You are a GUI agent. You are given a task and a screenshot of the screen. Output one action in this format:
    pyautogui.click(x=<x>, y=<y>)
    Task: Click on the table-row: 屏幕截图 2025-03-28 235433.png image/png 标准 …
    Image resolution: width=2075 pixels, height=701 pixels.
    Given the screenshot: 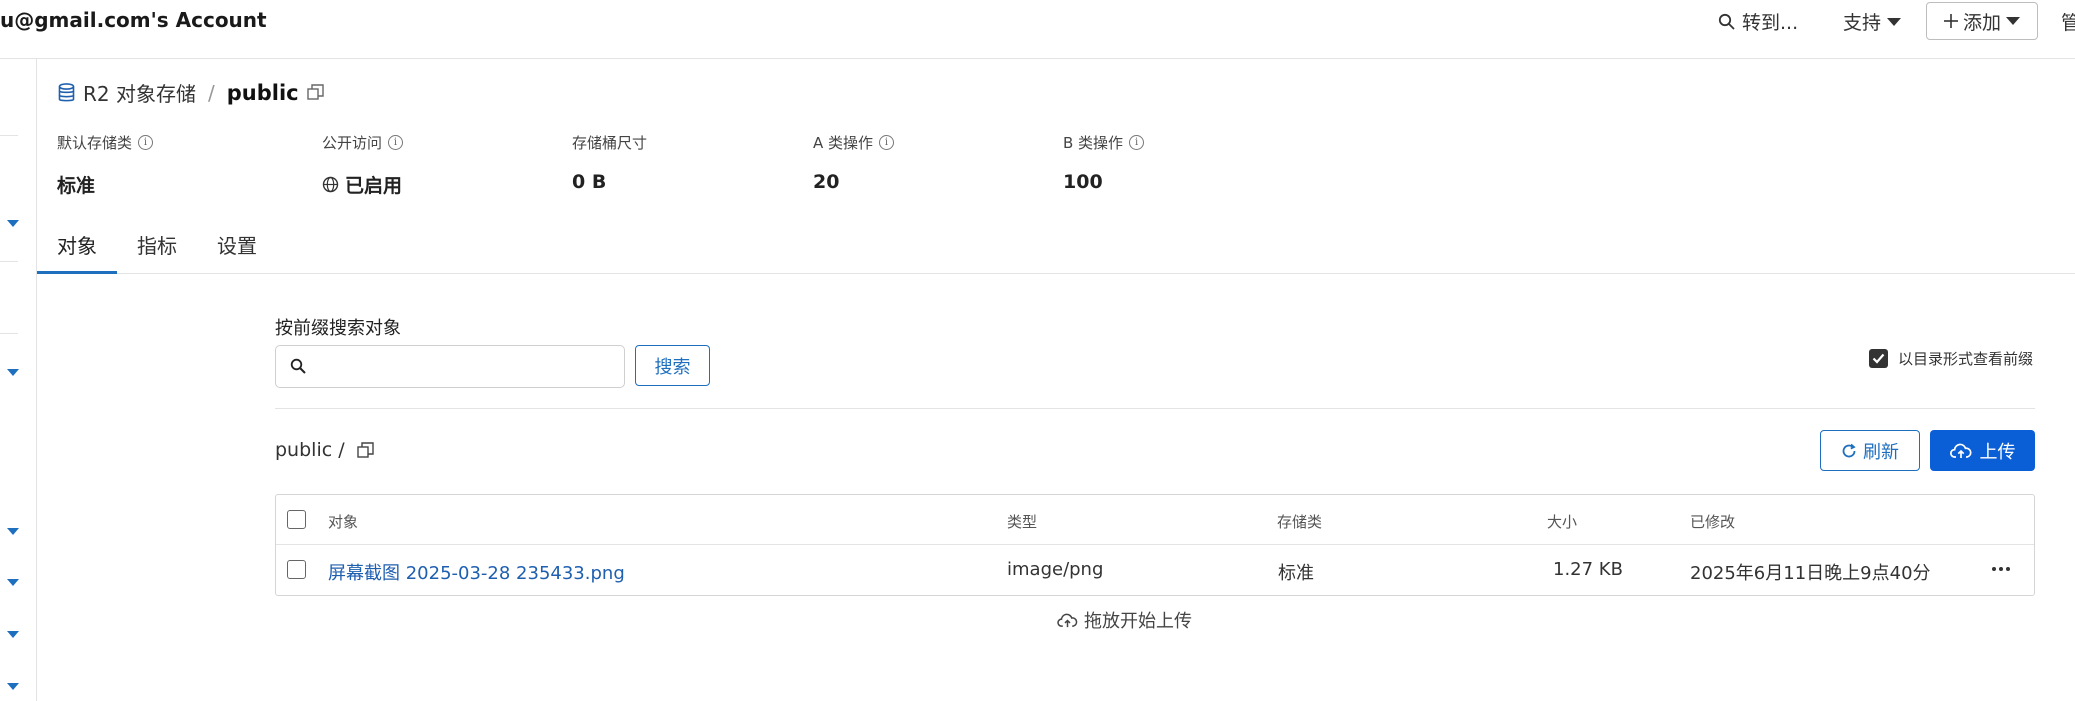 What is the action you would take?
    pyautogui.click(x=1155, y=570)
    